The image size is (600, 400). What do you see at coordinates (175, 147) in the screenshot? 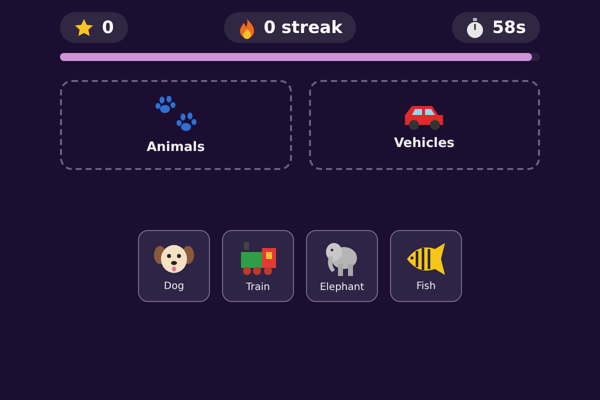
I see `category-label: Animals` at bounding box center [175, 147].